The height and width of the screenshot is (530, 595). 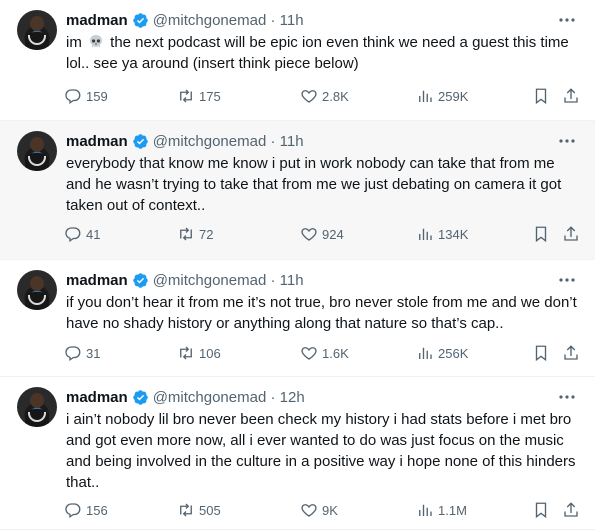 What do you see at coordinates (453, 234) in the screenshot?
I see `view-count: 134K` at bounding box center [453, 234].